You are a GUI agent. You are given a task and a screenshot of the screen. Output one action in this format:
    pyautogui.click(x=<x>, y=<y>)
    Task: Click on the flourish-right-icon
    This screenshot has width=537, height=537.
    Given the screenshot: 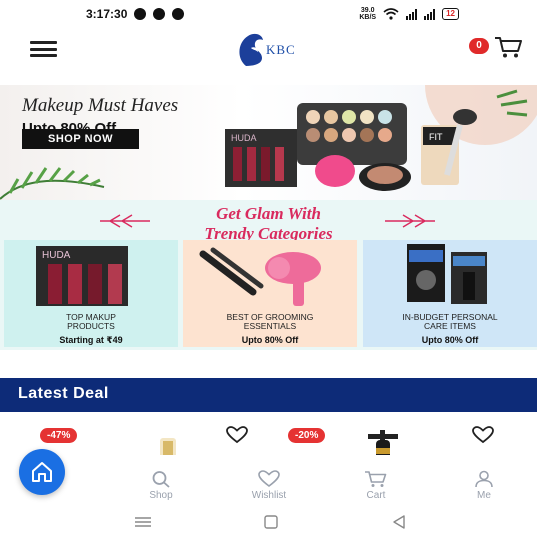 What is the action you would take?
    pyautogui.click(x=410, y=221)
    